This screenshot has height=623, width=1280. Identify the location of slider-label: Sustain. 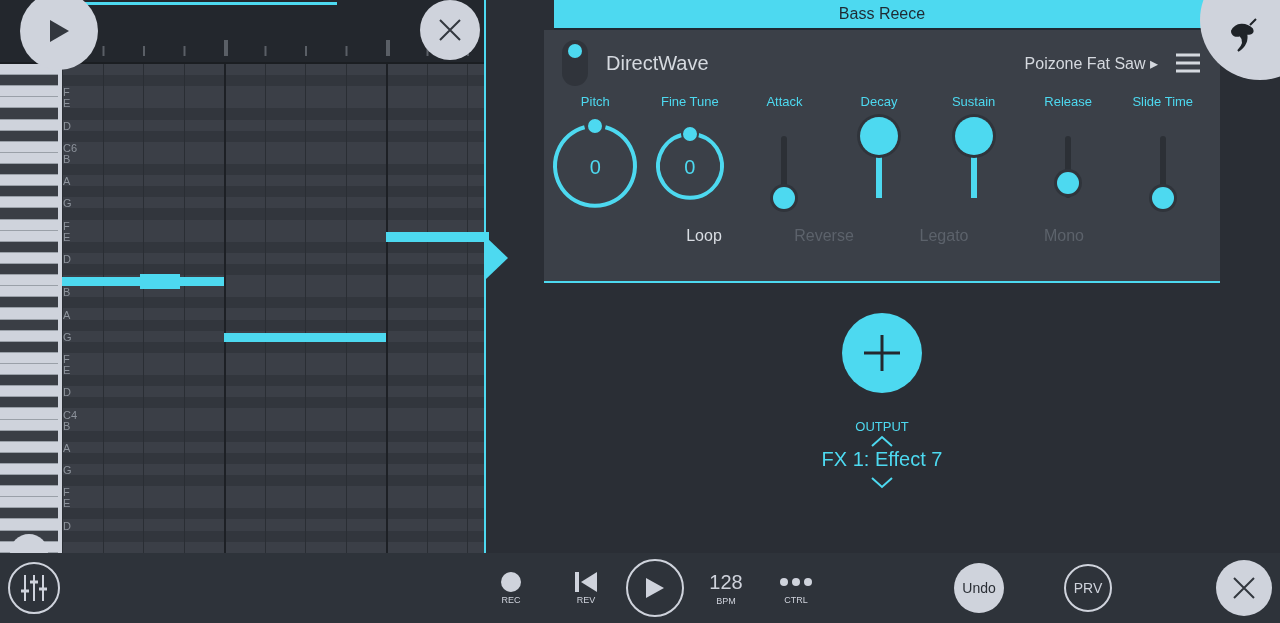
(973, 101).